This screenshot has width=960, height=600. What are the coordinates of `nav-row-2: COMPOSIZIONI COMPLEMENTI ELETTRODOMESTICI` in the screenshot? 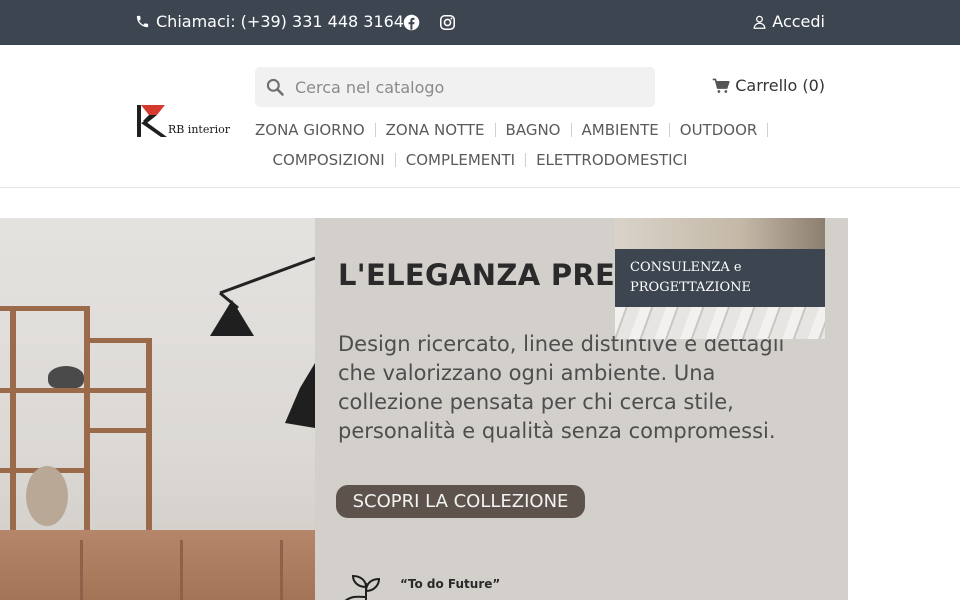 It's located at (480, 160).